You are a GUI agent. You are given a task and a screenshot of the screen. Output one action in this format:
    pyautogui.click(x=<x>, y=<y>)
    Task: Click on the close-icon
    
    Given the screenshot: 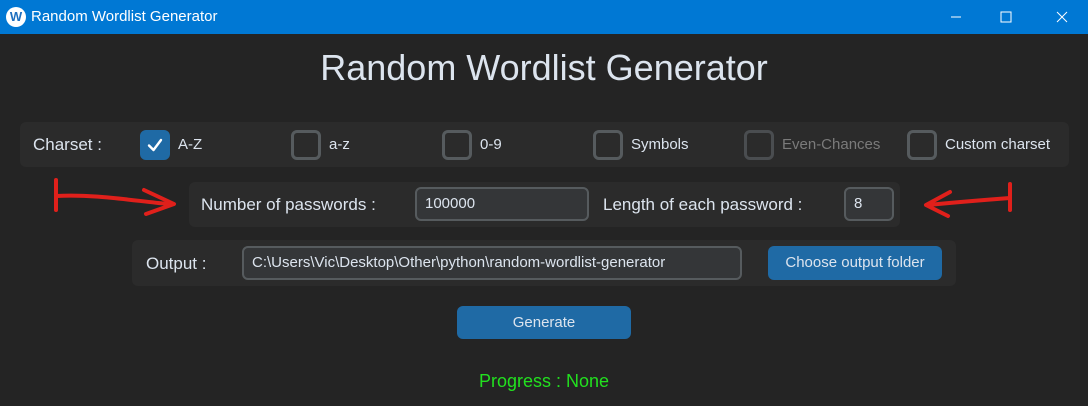 What is the action you would take?
    pyautogui.click(x=1062, y=17)
    